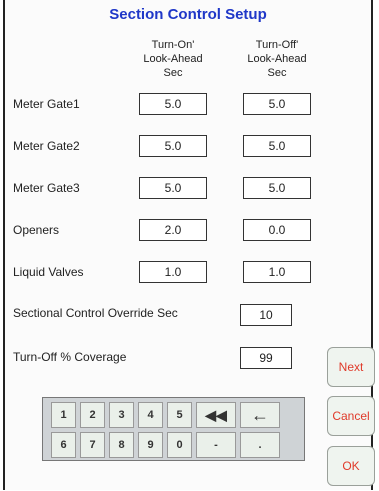 This screenshot has height=491, width=379. I want to click on row-label-meter-gate1: Meter Gate1, so click(46, 104).